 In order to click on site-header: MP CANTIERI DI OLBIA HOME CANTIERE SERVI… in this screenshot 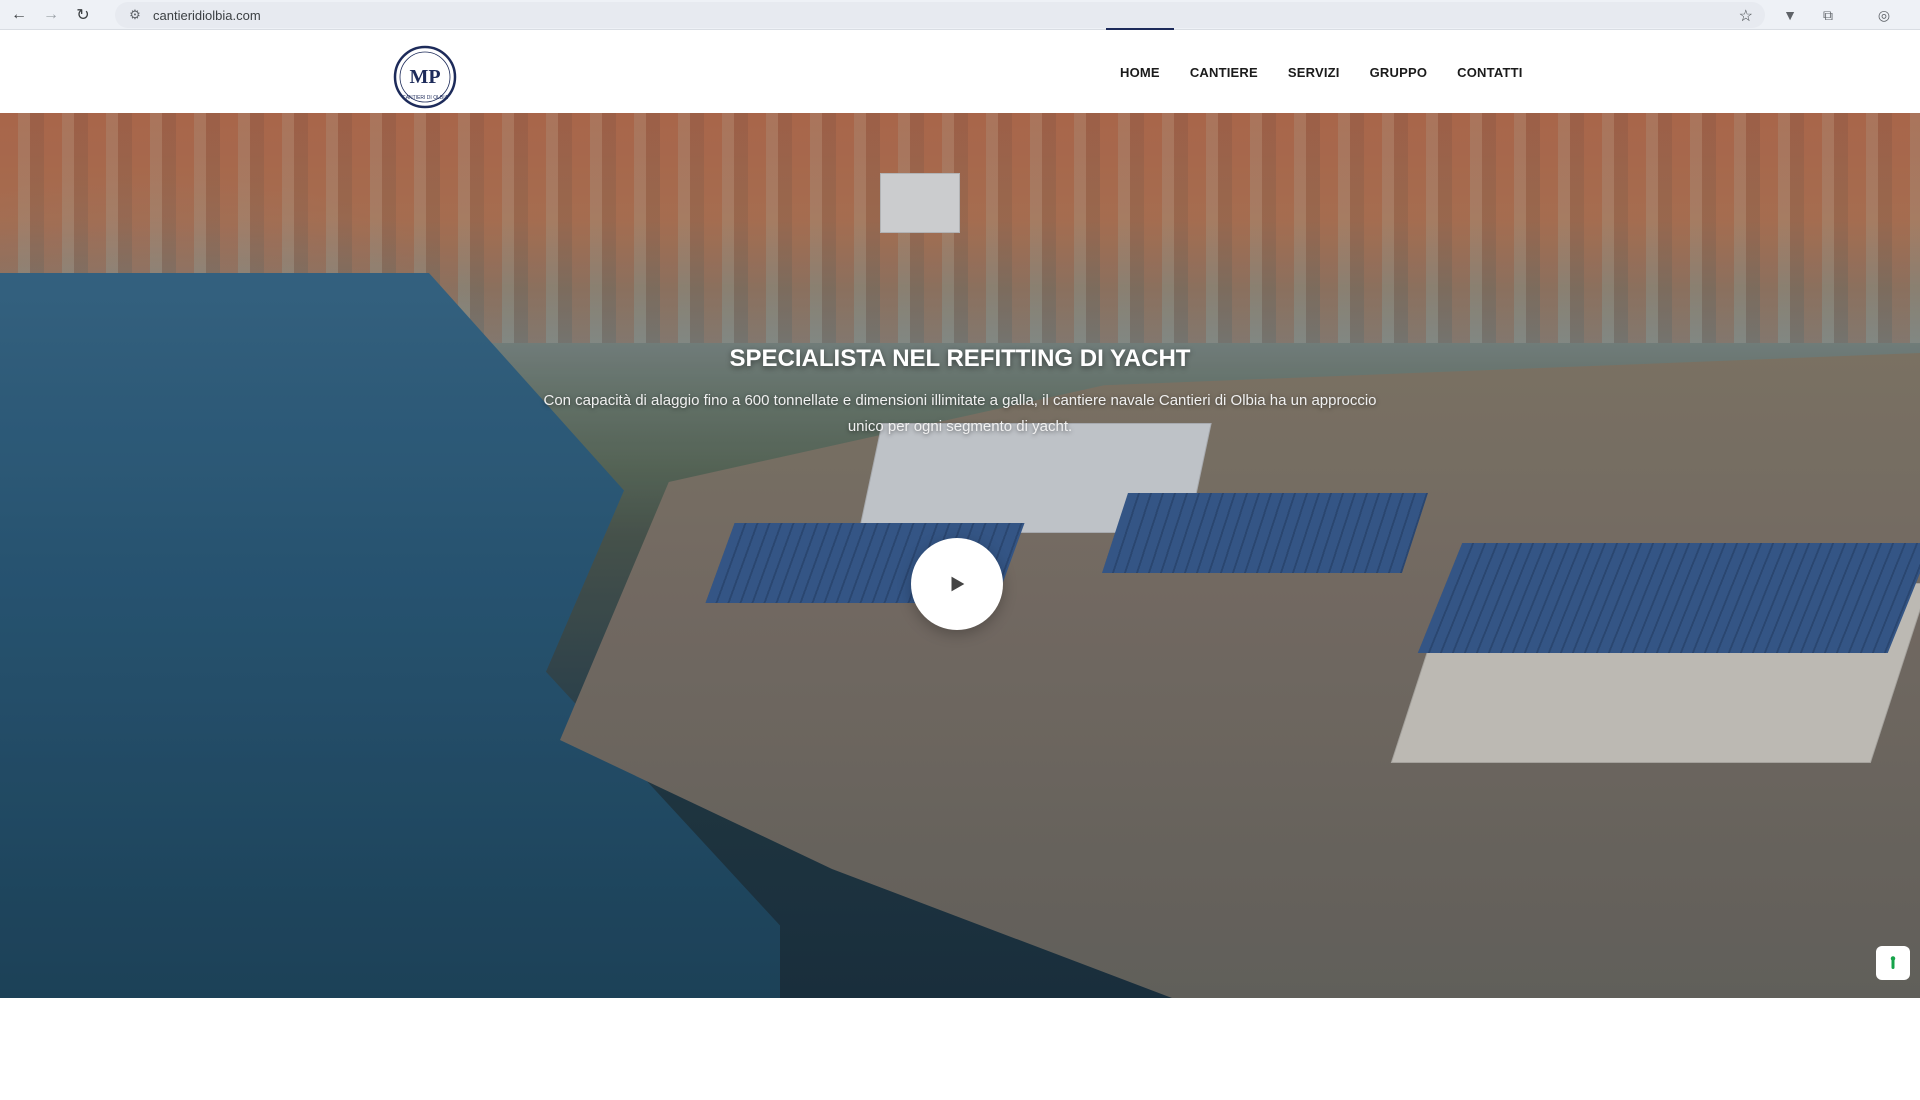, I will do `click(960, 70)`.